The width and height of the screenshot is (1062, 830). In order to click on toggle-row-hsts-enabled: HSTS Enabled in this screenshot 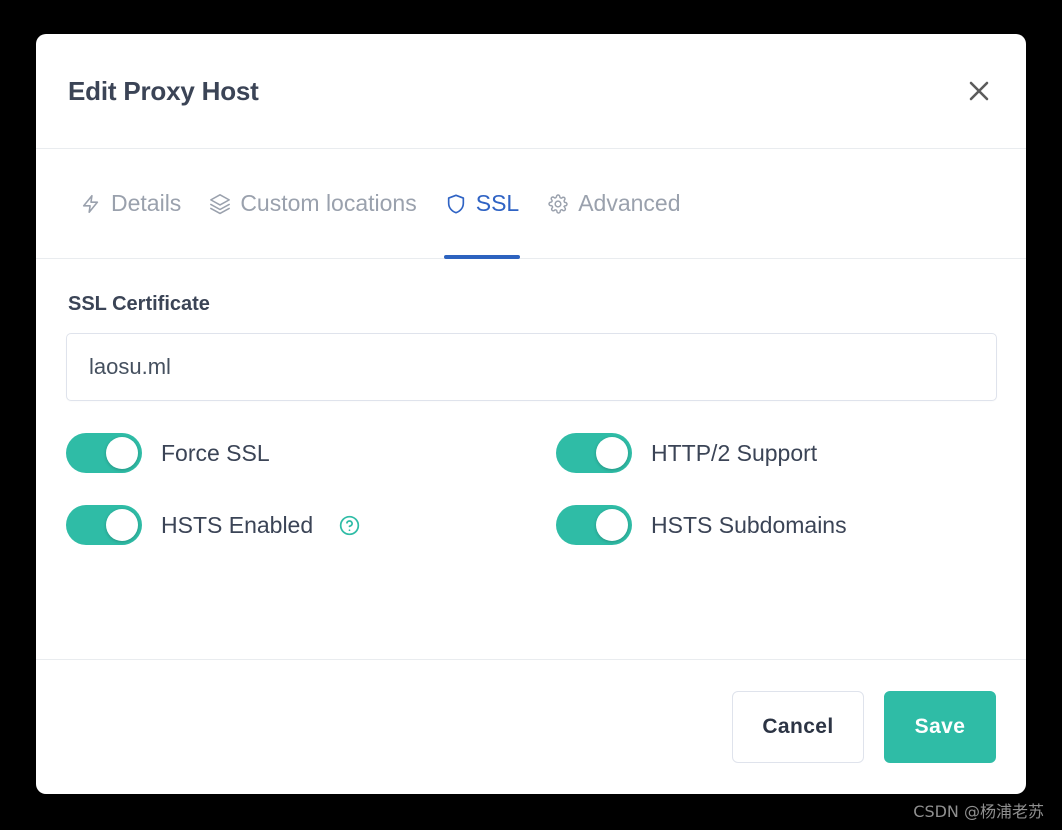, I will do `click(311, 525)`.